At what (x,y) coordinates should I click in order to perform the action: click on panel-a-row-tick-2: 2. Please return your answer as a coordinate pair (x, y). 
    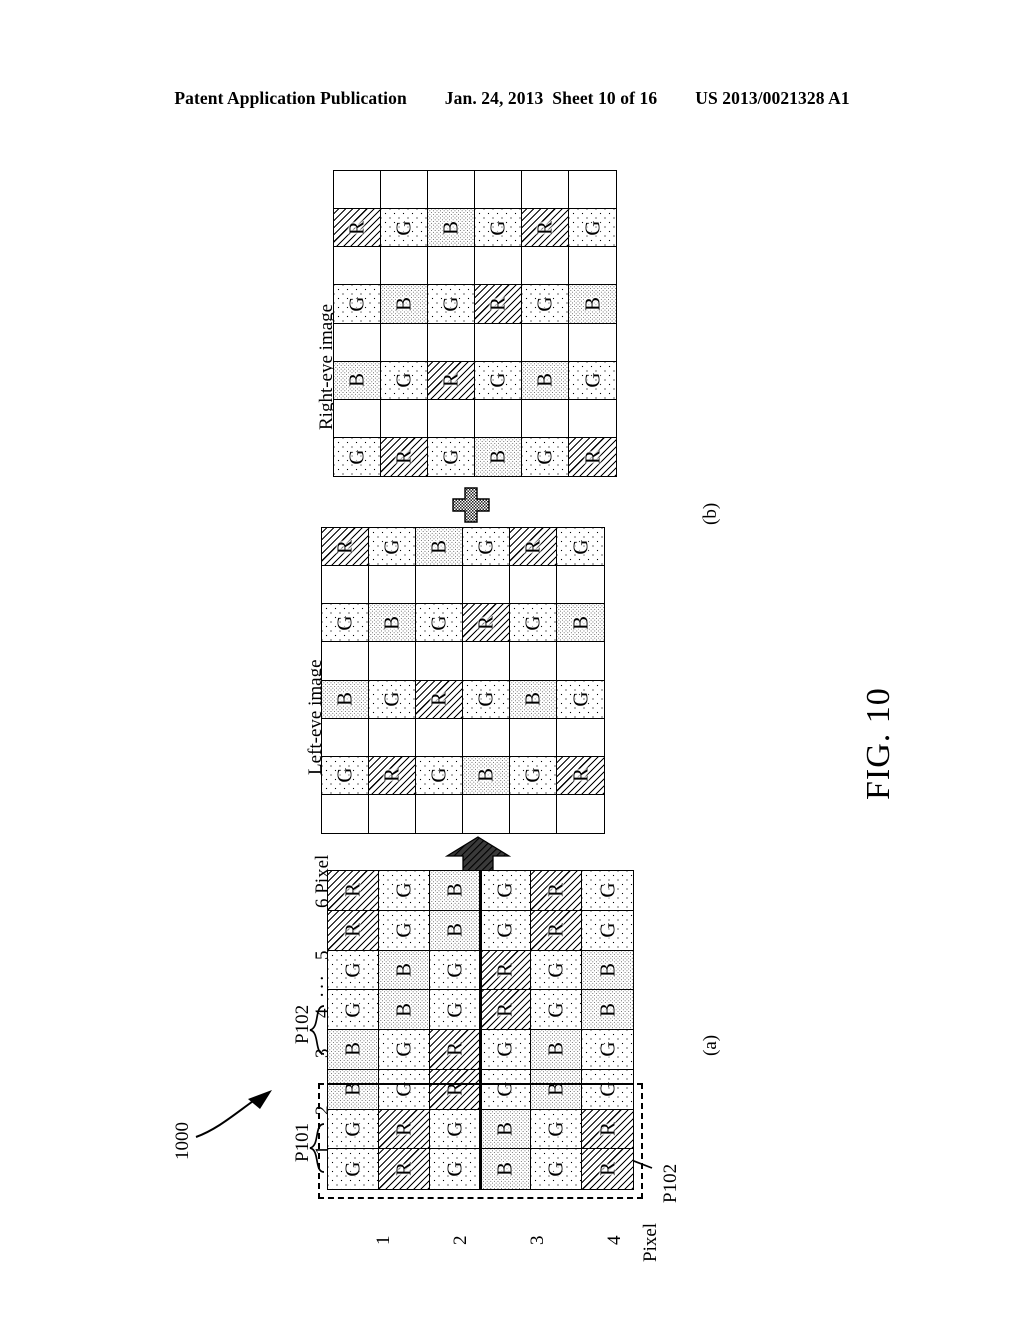
    Looking at the image, I should click on (460, 1240).